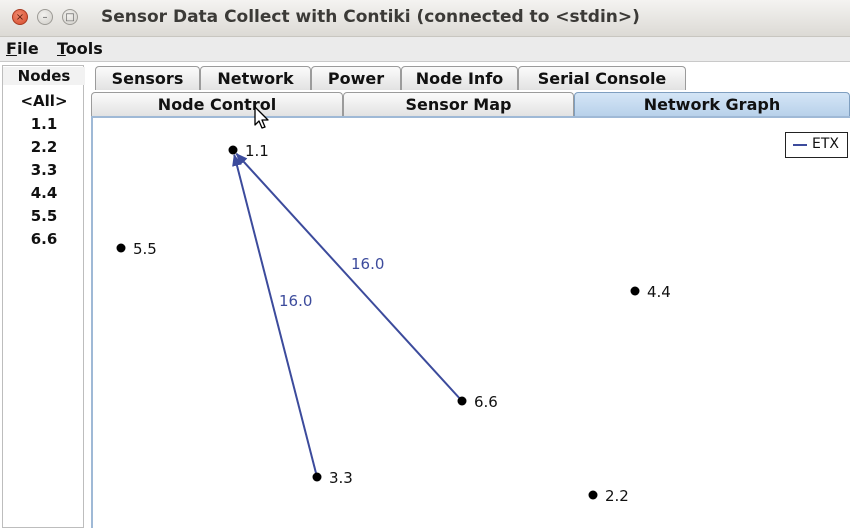 This screenshot has width=850, height=528. Describe the element at coordinates (825, 144) in the screenshot. I see `legend-etx-label: ETX` at that location.